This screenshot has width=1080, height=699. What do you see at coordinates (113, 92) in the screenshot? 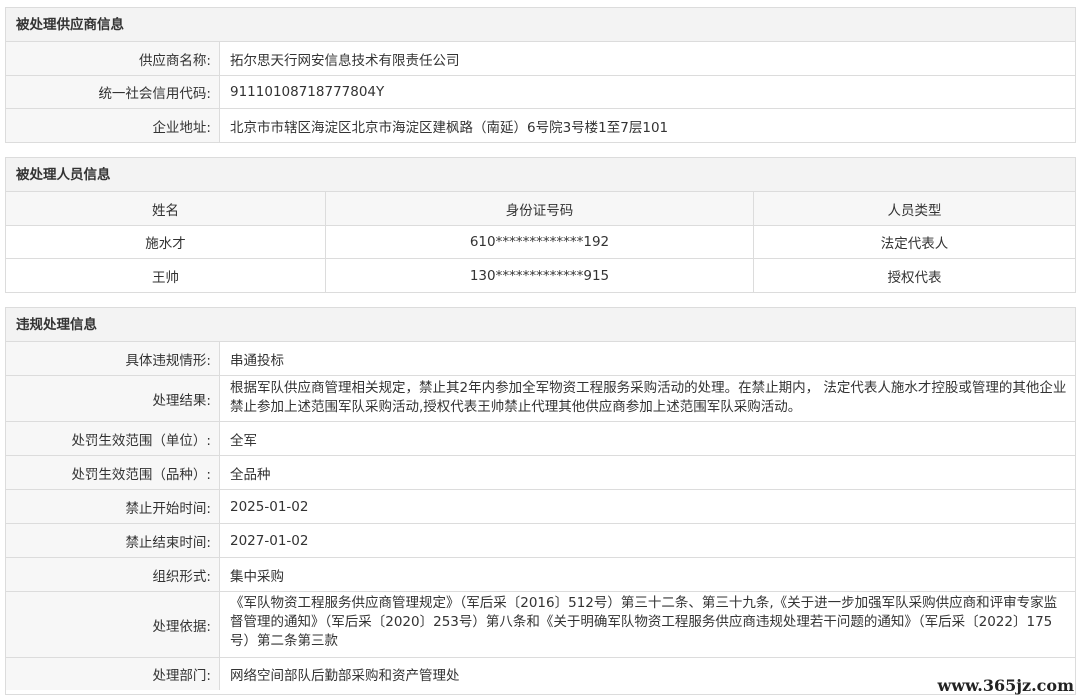
I see `field-label: 统一社会信用代码:` at bounding box center [113, 92].